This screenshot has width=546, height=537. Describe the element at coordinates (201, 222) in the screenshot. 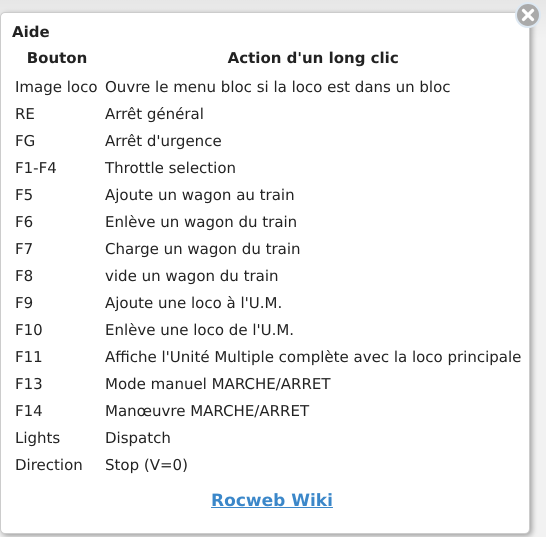

I see `table-cell-text: Enlève un wagon du train` at that location.